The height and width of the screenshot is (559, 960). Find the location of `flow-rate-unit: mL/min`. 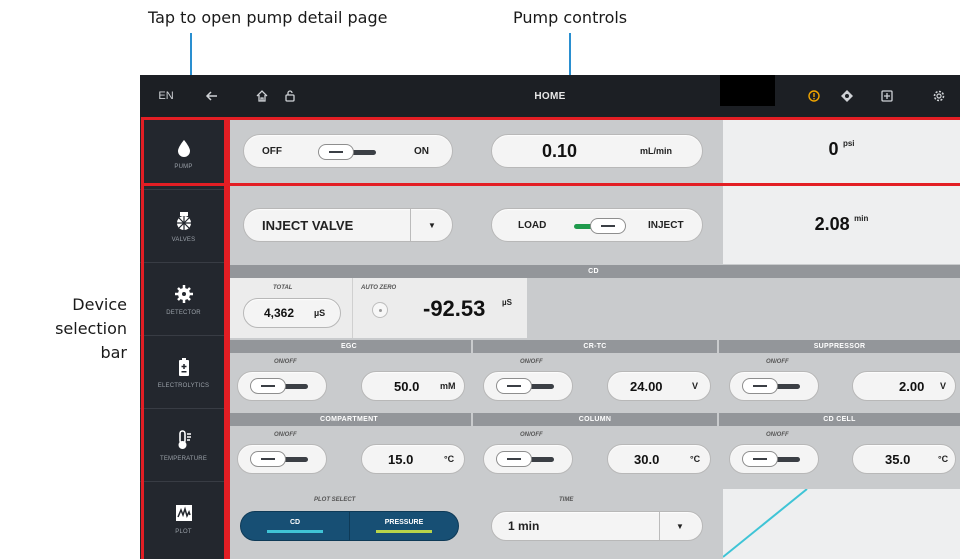

flow-rate-unit: mL/min is located at coordinates (656, 151).